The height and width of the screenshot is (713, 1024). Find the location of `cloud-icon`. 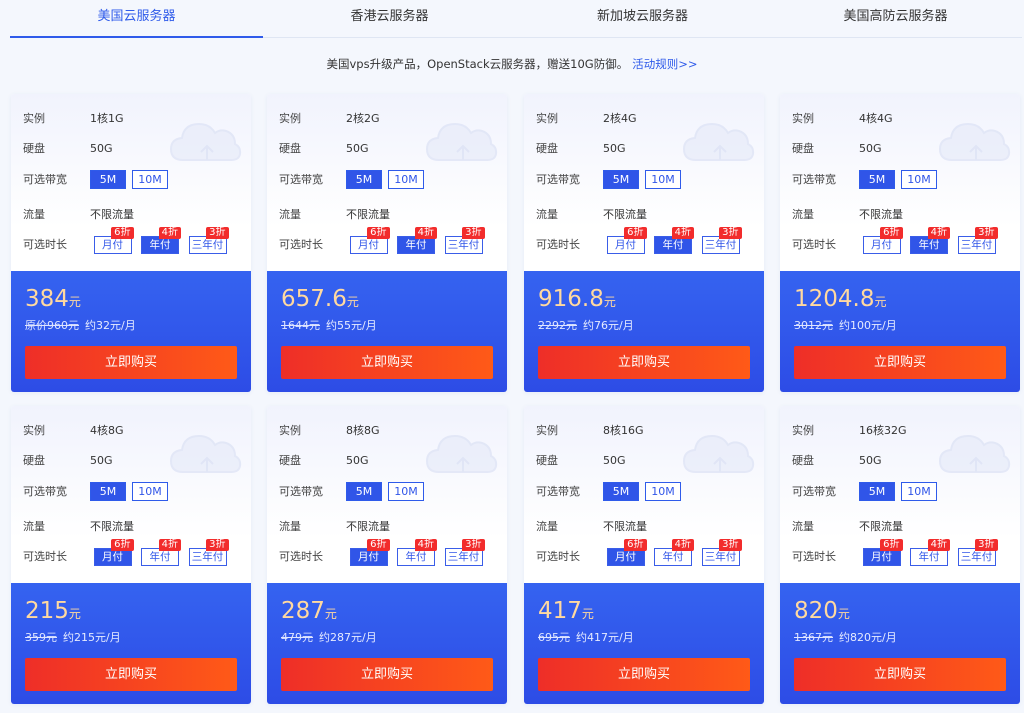

cloud-icon is located at coordinates (203, 454).